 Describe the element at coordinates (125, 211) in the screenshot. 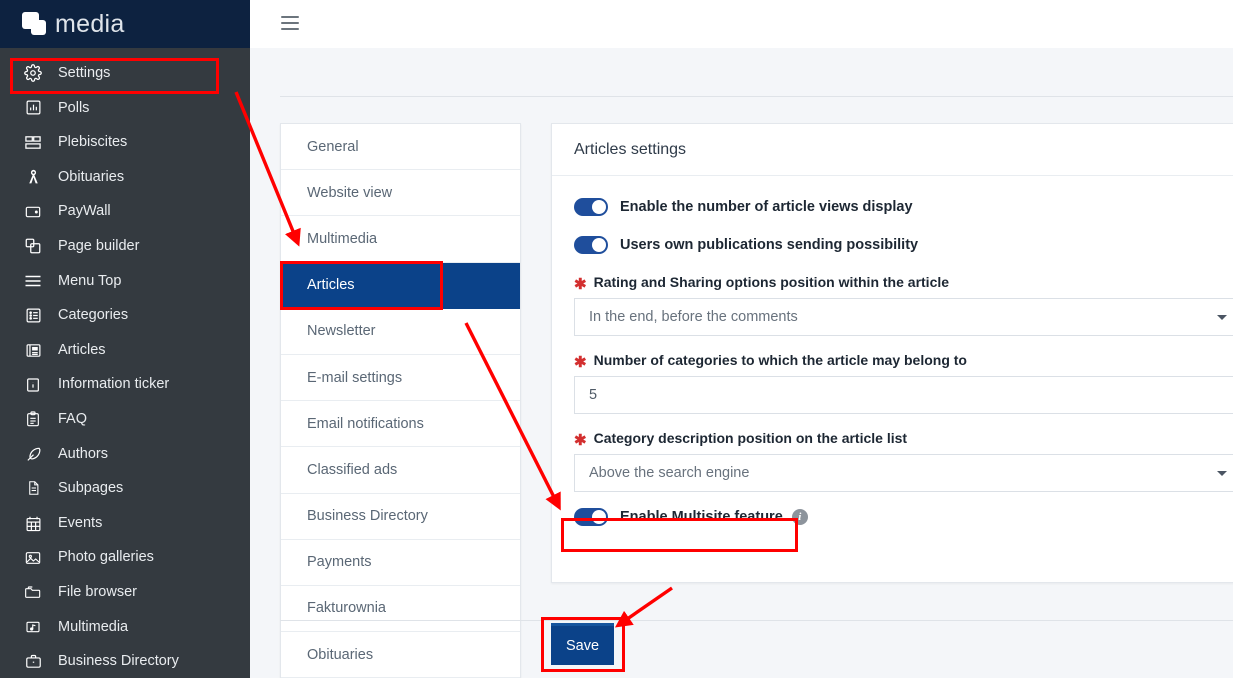

I see `sidebar-item-paywall: PayWall` at that location.